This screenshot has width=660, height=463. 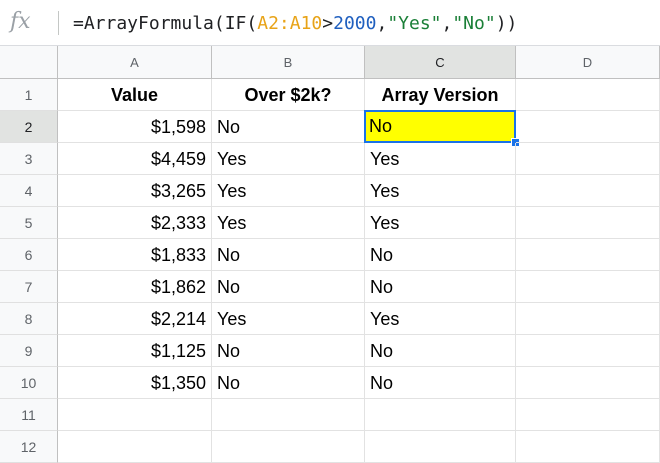 What do you see at coordinates (440, 319) in the screenshot?
I see `cell-c8: Yes` at bounding box center [440, 319].